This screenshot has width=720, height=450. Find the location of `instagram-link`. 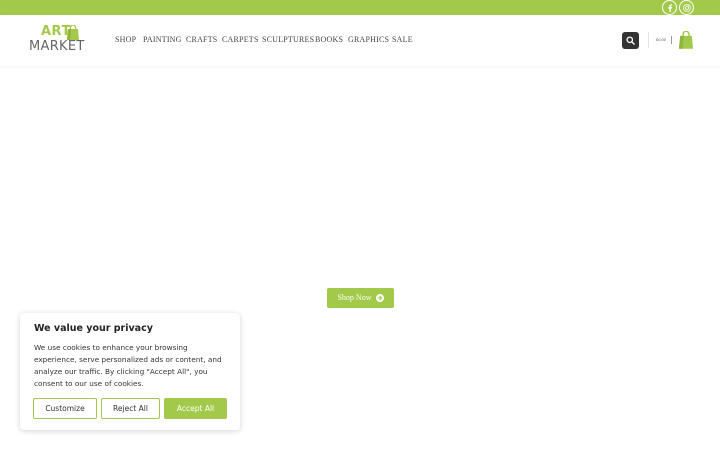

instagram-link is located at coordinates (686, 7).